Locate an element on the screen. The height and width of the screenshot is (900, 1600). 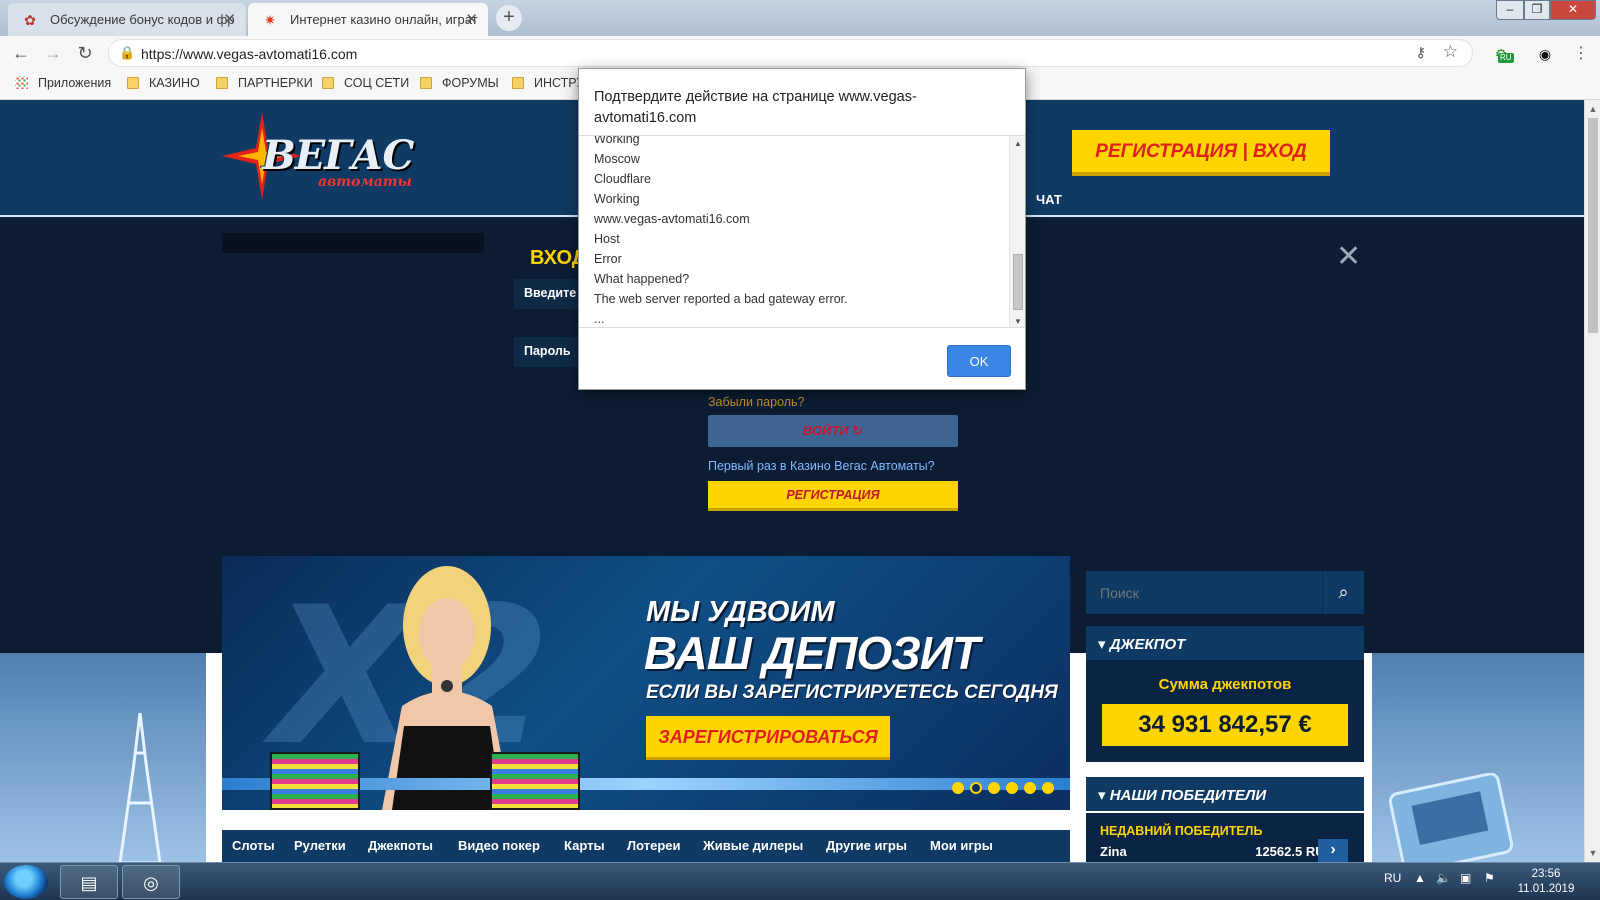
nav-roulette: Рулетки is located at coordinates (320, 845).